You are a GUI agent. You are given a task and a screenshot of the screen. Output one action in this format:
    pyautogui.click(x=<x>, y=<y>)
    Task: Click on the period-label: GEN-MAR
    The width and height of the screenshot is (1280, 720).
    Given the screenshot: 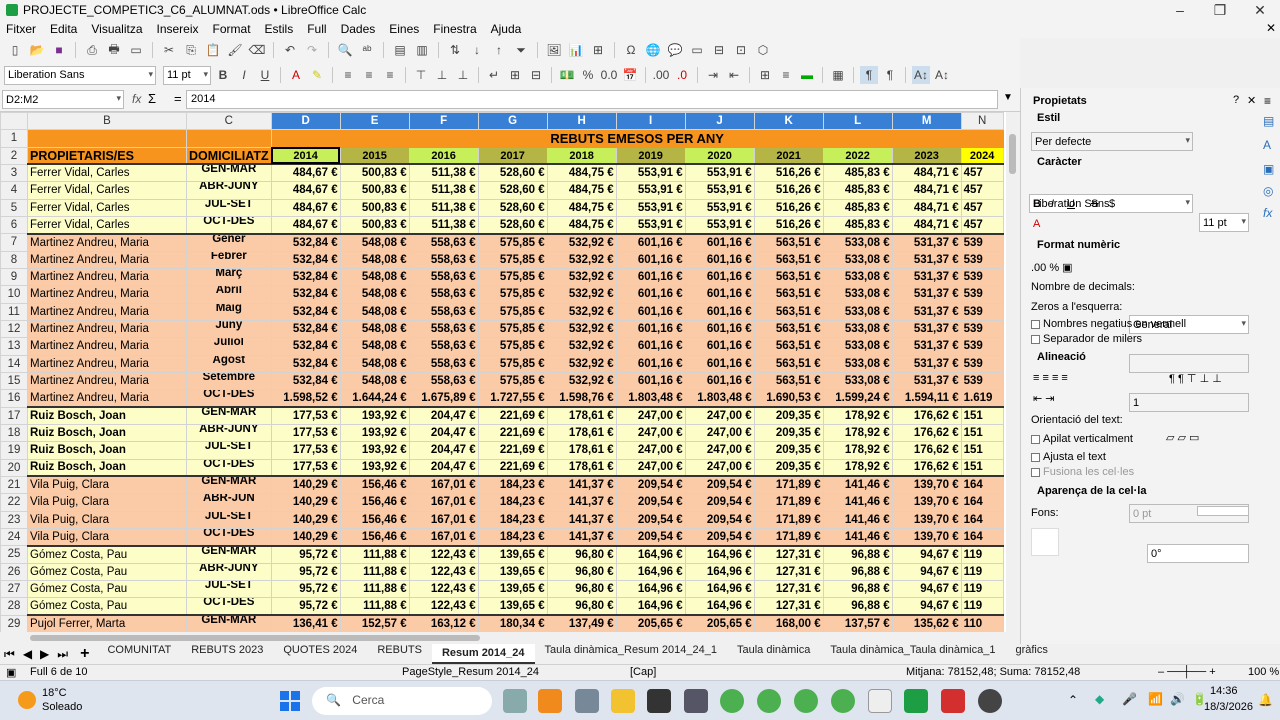 What is the action you would take?
    pyautogui.click(x=229, y=622)
    